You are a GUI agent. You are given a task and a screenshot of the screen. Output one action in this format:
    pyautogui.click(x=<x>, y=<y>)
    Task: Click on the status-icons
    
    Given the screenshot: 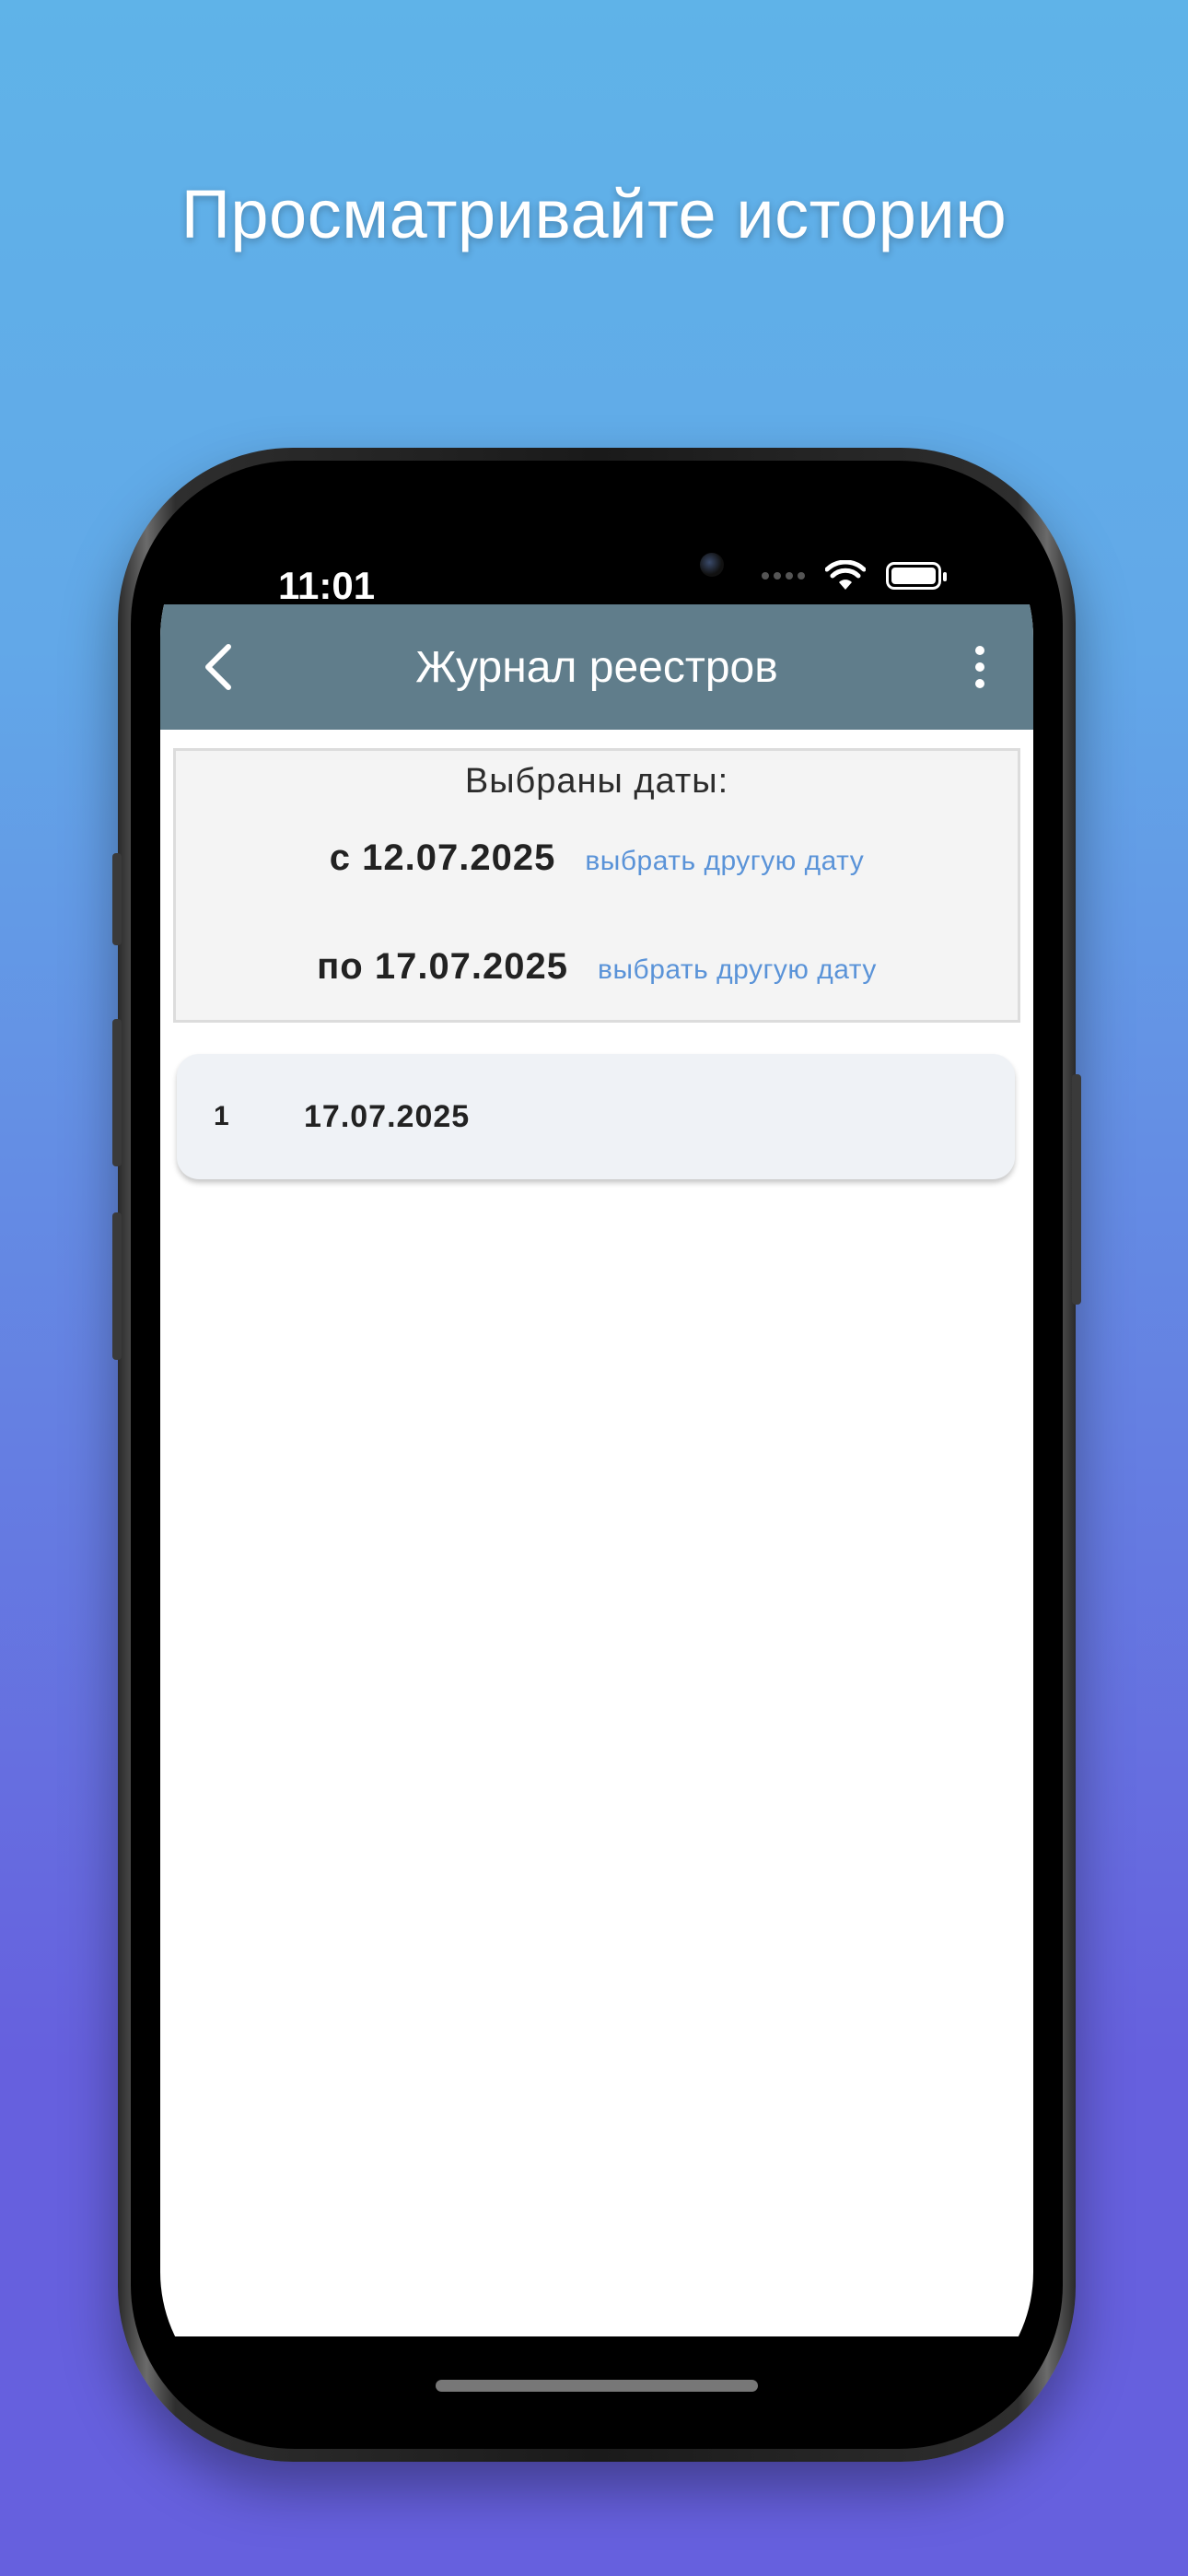 What is the action you would take?
    pyautogui.click(x=854, y=575)
    